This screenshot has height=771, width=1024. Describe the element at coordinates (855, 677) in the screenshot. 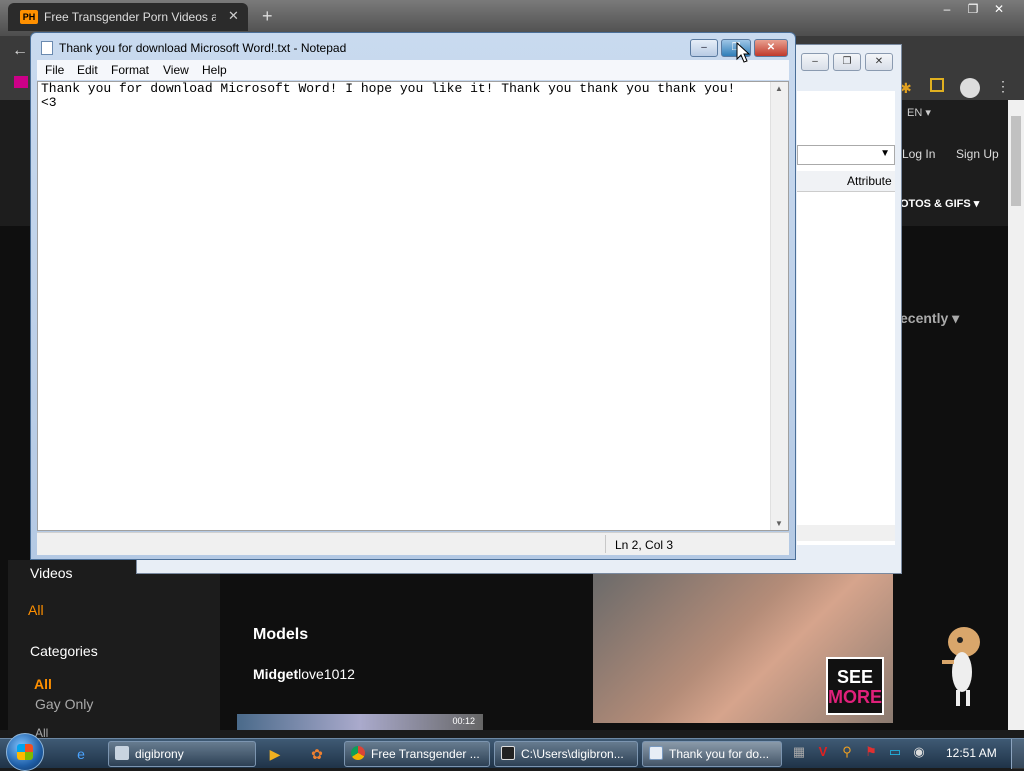

I see `see-label: SEE` at that location.